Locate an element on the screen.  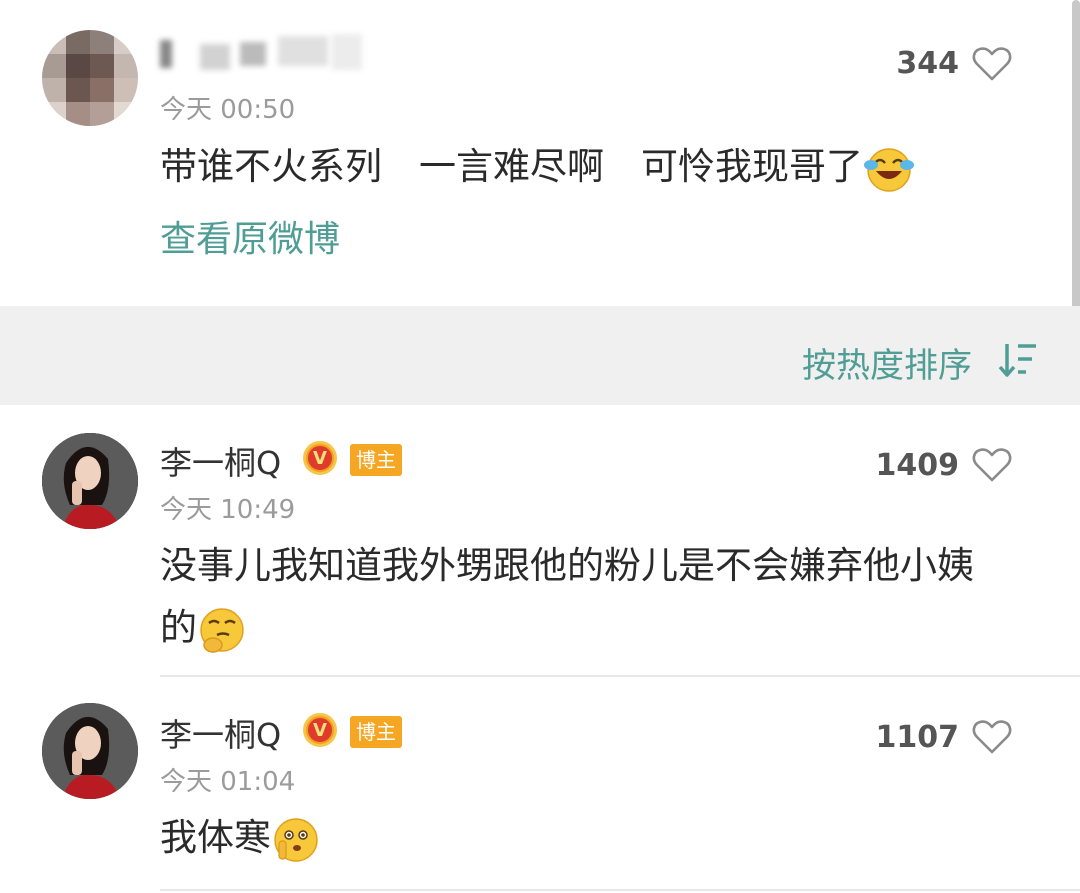
post-like-count: 344 is located at coordinates (927, 63).